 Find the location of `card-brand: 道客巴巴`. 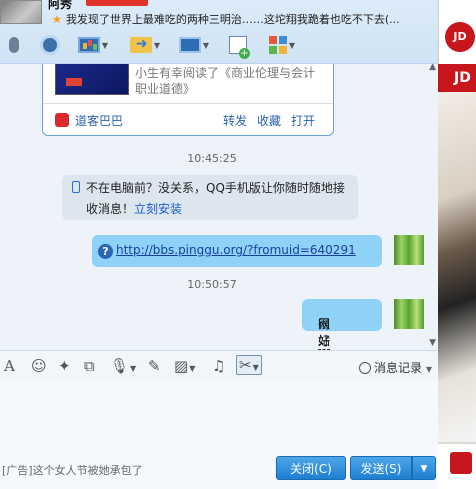

card-brand: 道客巴巴 is located at coordinates (99, 121).